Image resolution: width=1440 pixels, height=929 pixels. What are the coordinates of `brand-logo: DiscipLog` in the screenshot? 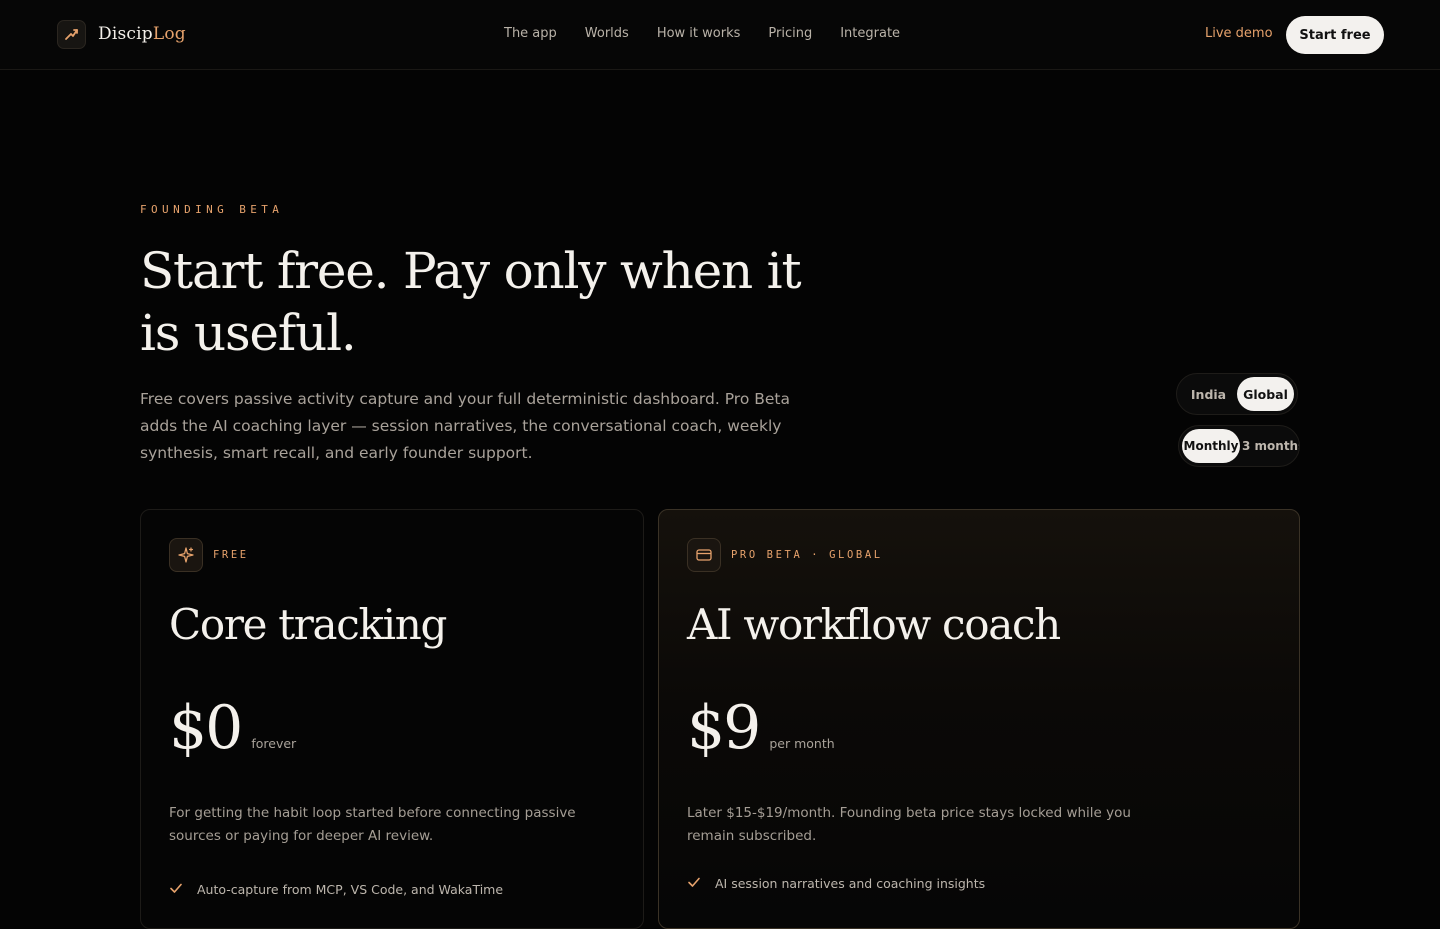 It's located at (121, 34).